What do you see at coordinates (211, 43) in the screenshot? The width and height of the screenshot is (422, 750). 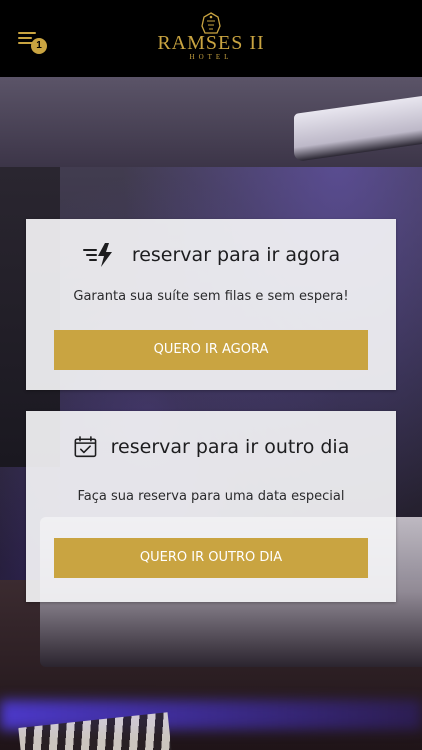 I see `logo-name: RAMSES II` at bounding box center [211, 43].